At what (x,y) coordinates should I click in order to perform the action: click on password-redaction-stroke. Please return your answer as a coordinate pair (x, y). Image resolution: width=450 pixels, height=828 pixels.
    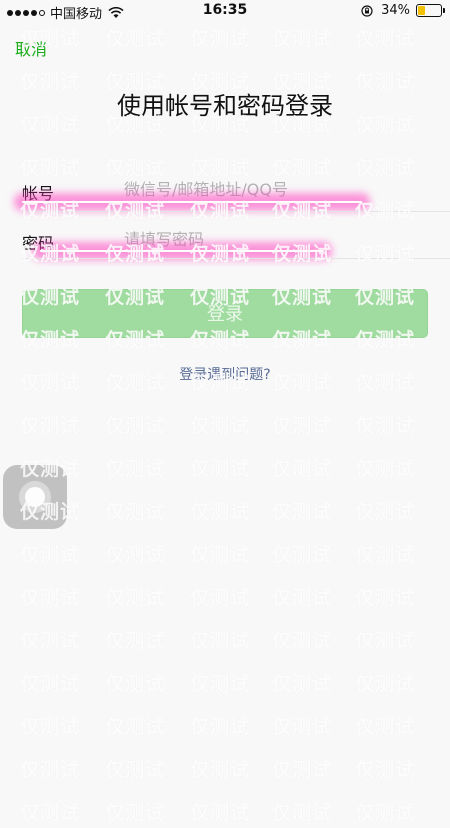
    Looking at the image, I should click on (182, 251).